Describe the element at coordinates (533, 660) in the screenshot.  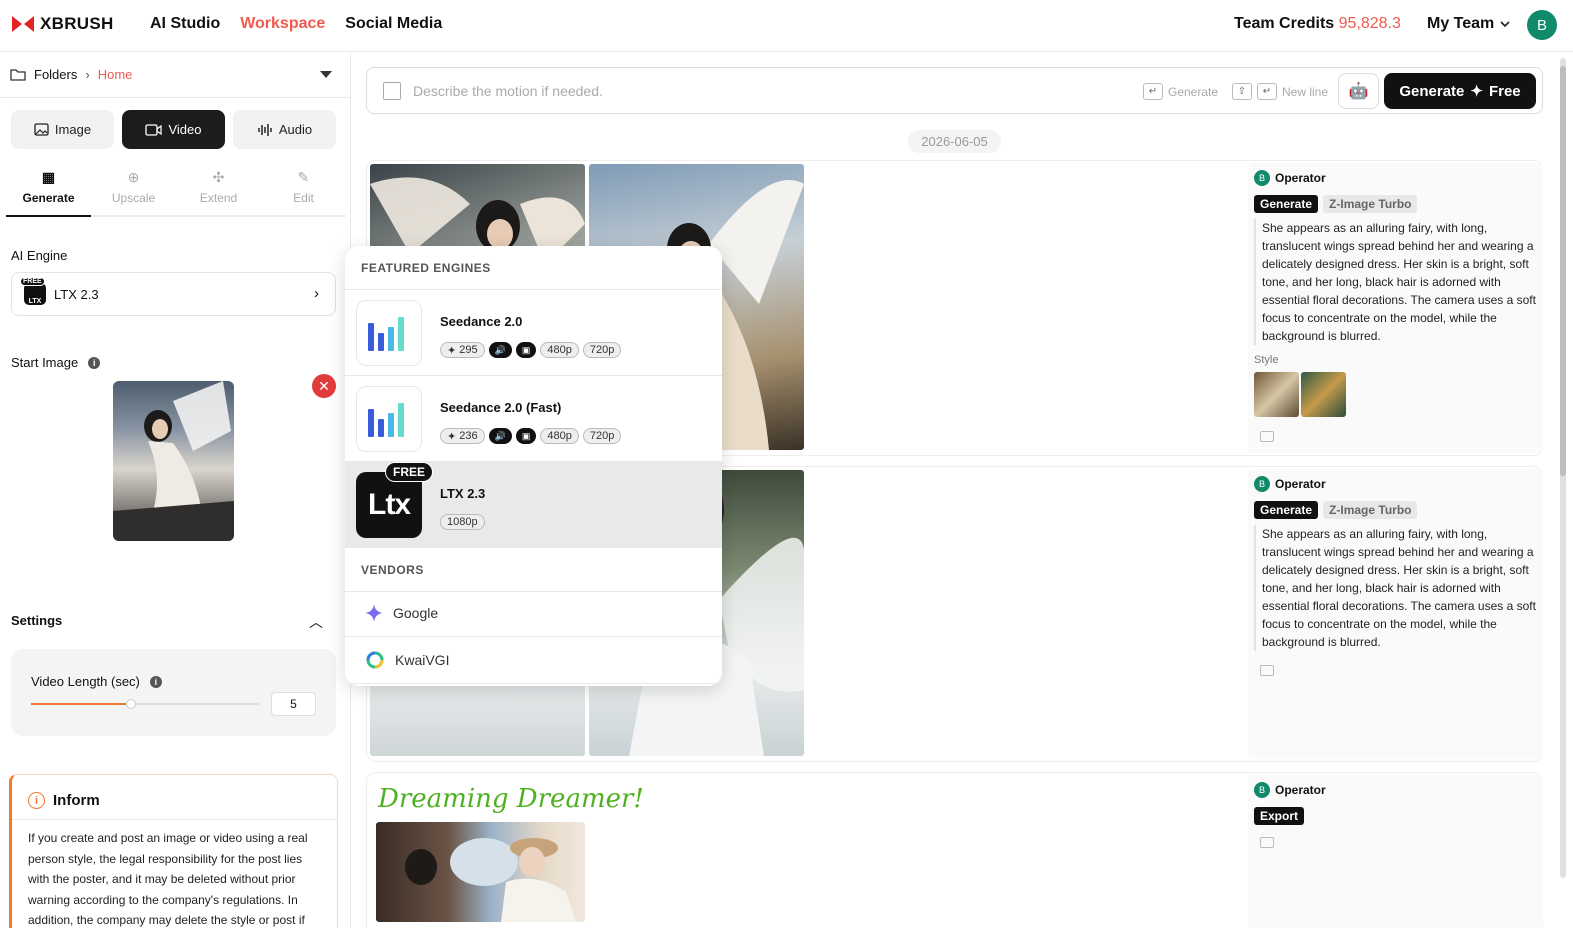
I see `vendor-kwaivgi: KwaiVGI` at that location.